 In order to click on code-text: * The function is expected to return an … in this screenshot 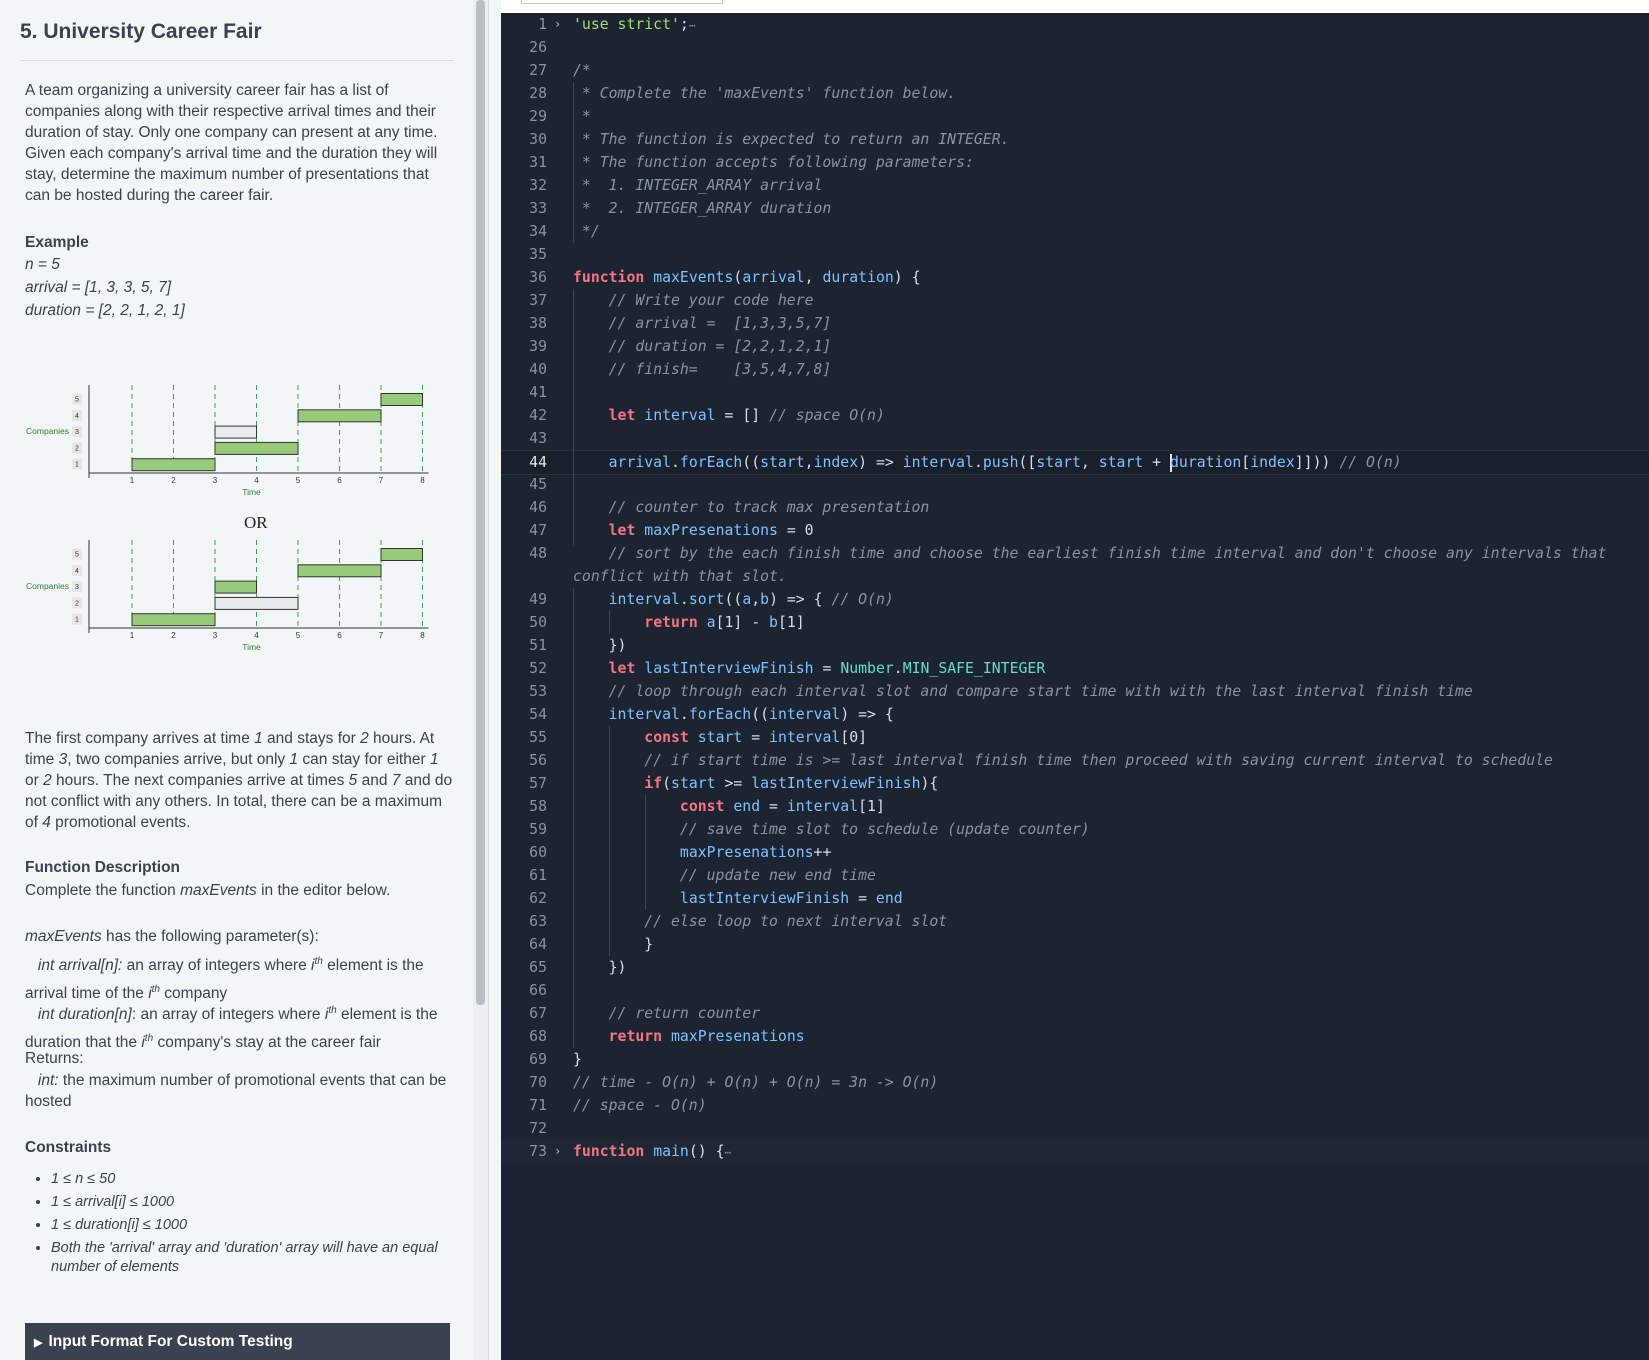, I will do `click(791, 139)`.